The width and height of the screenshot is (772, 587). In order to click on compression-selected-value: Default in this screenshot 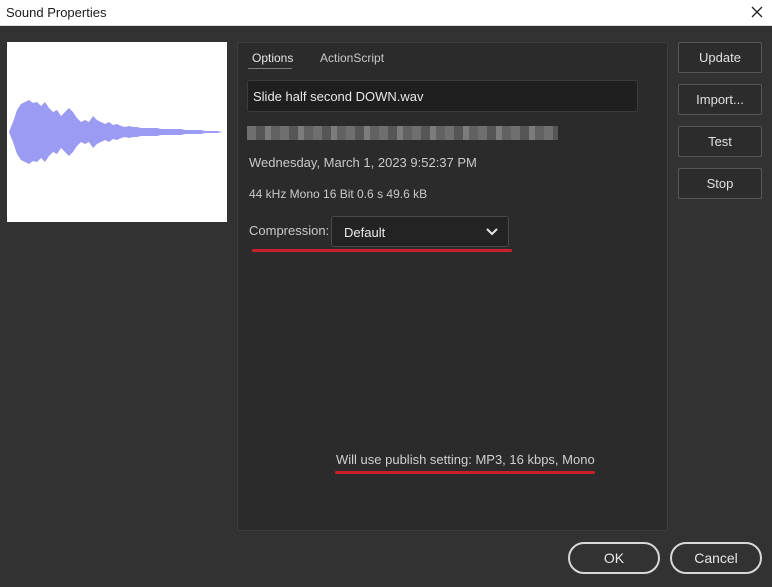, I will do `click(365, 232)`.